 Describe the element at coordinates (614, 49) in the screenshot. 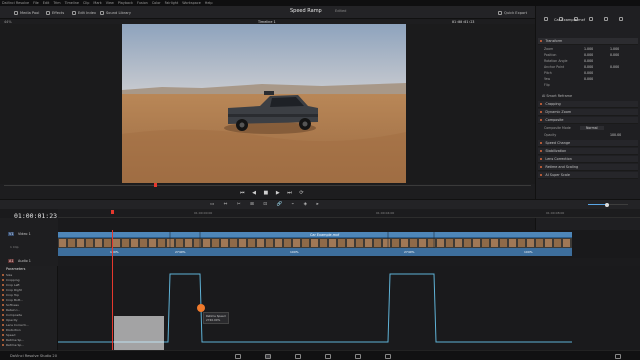

I see `zoom-y: 1.000` at that location.